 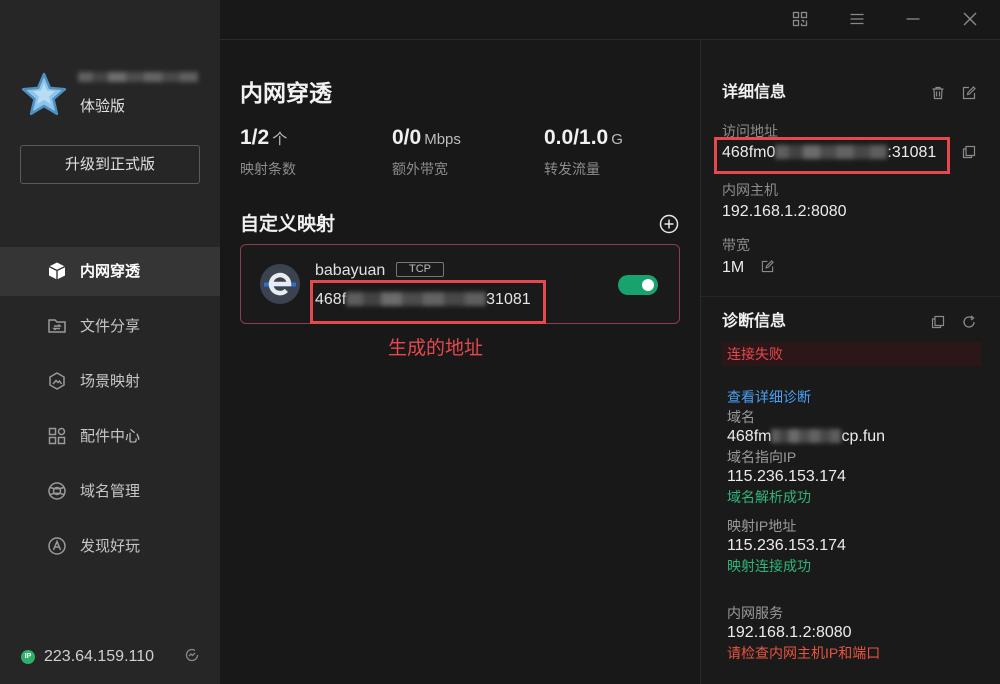 I want to click on mapping-ip-label: 映射IP地址, so click(x=762, y=526).